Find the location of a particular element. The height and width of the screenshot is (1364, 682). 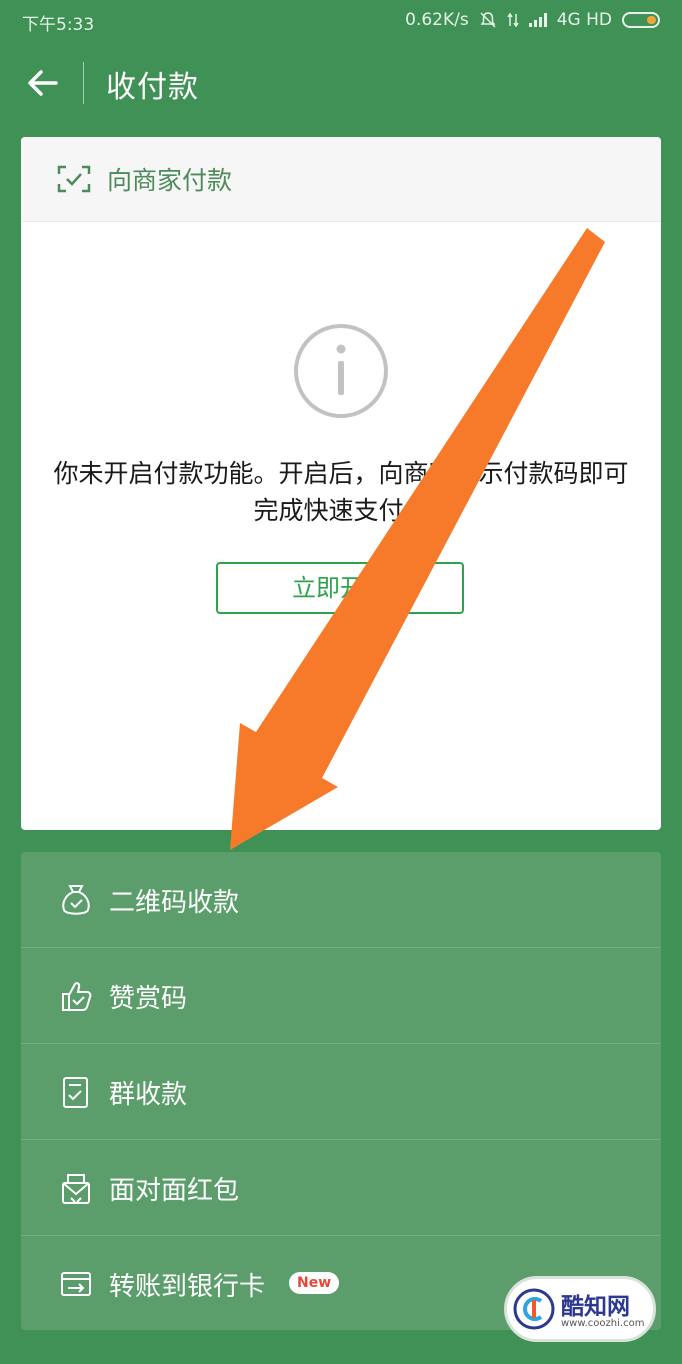

menu-item-label: 面对面红包 is located at coordinates (174, 1191).